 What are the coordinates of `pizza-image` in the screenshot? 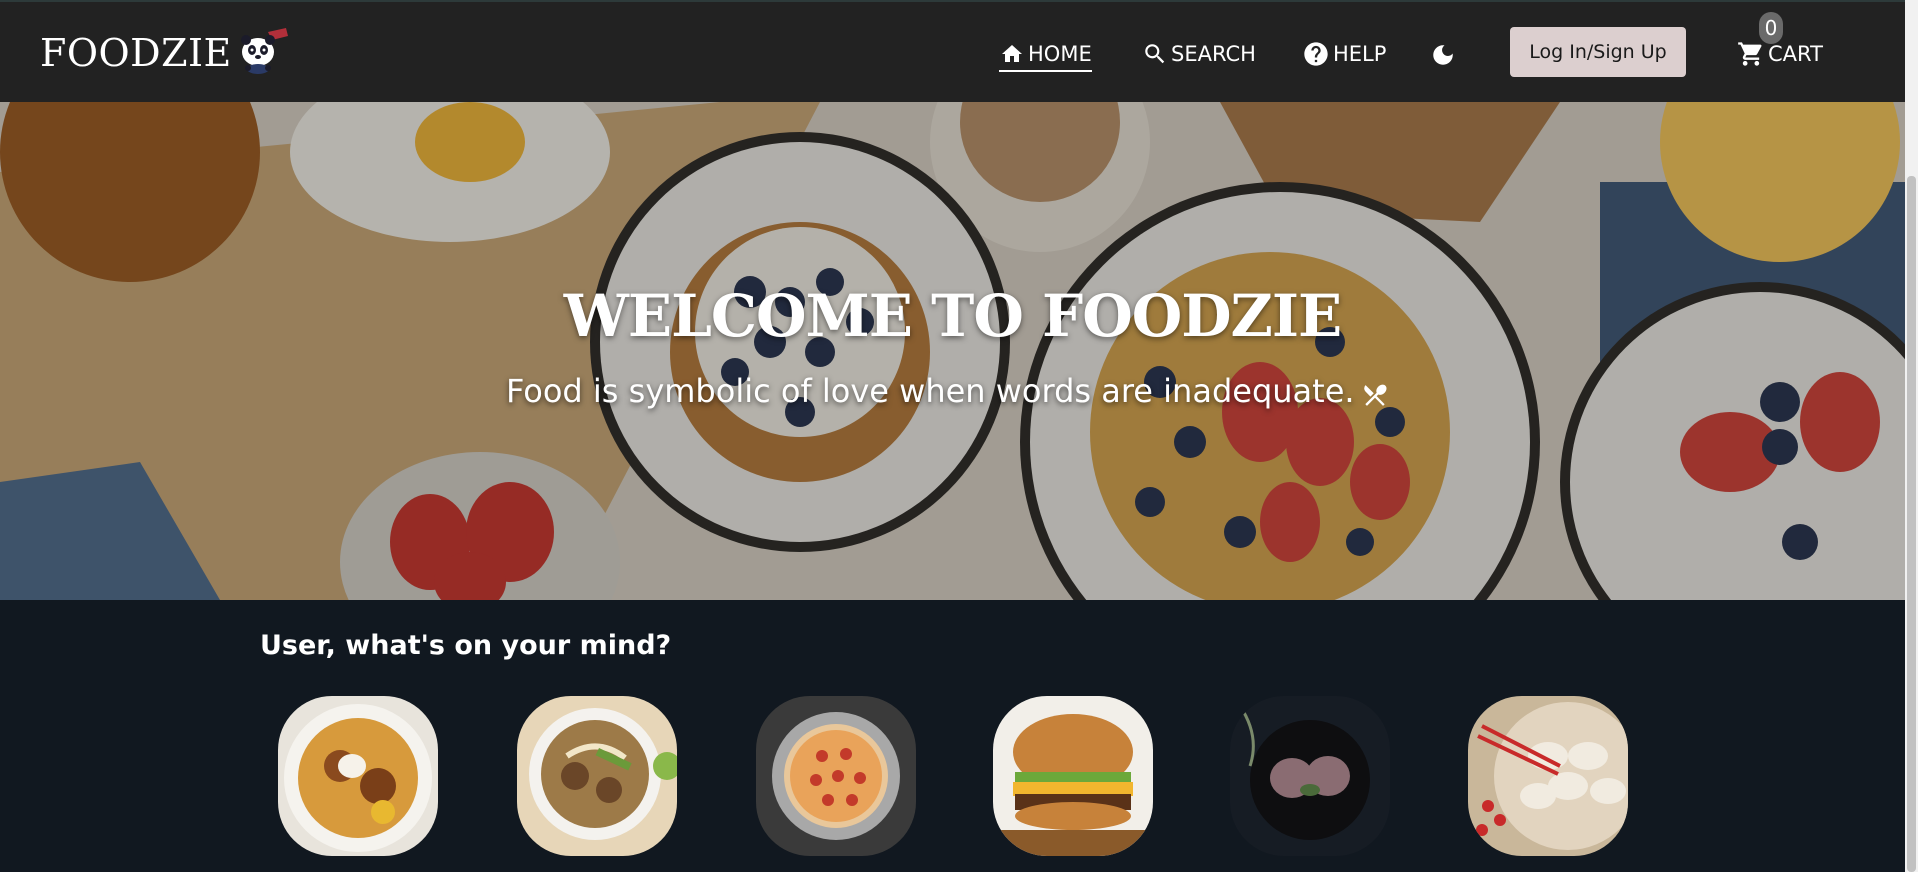 It's located at (836, 776).